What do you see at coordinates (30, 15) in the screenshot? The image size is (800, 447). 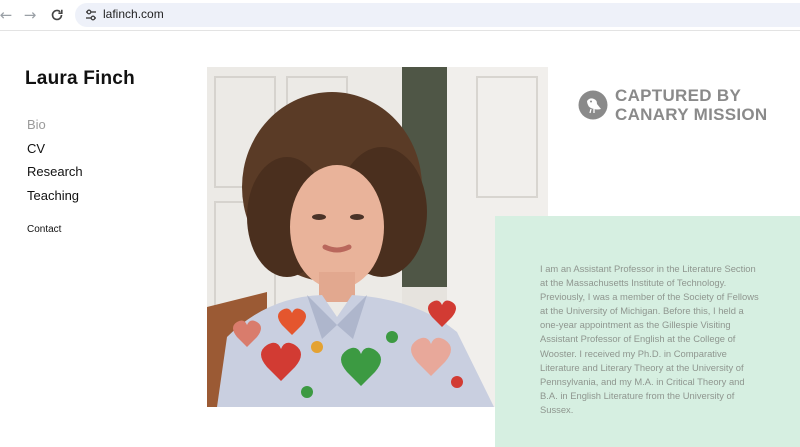 I see `forward-arrow-icon: →` at bounding box center [30, 15].